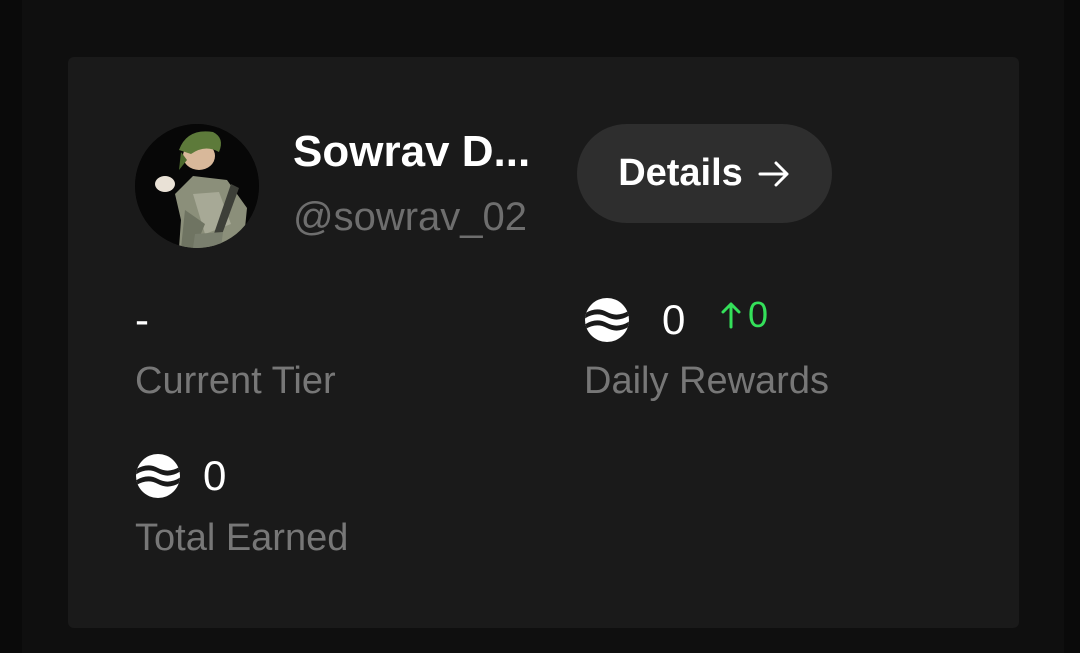 The image size is (1080, 653). I want to click on current-tier-value: -, so click(142, 319).